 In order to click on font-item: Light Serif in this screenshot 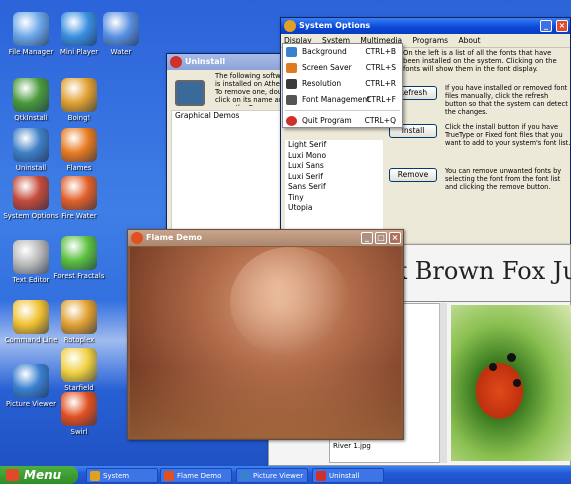, I will do `click(334, 145)`.